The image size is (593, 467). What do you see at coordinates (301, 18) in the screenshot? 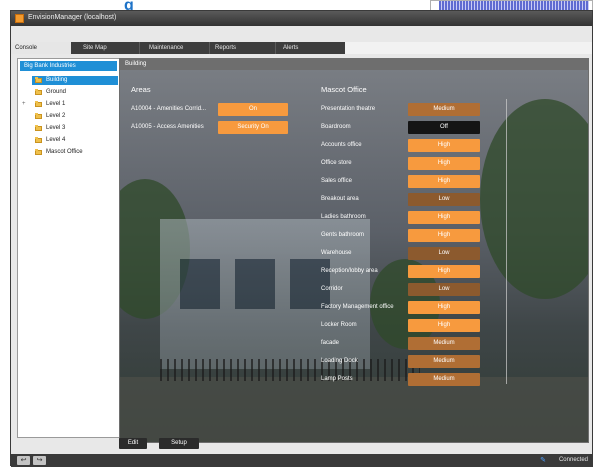
I see `title-bar: EnvisionManager (localhost)` at bounding box center [301, 18].